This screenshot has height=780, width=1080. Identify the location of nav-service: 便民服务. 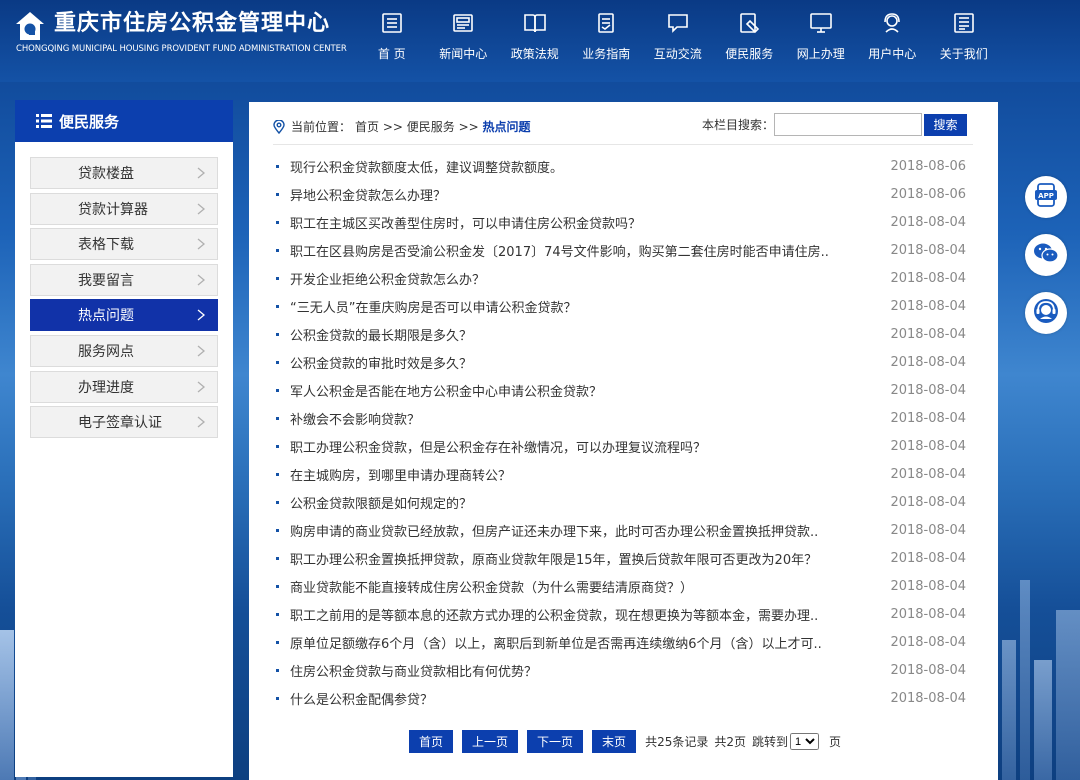
(750, 41).